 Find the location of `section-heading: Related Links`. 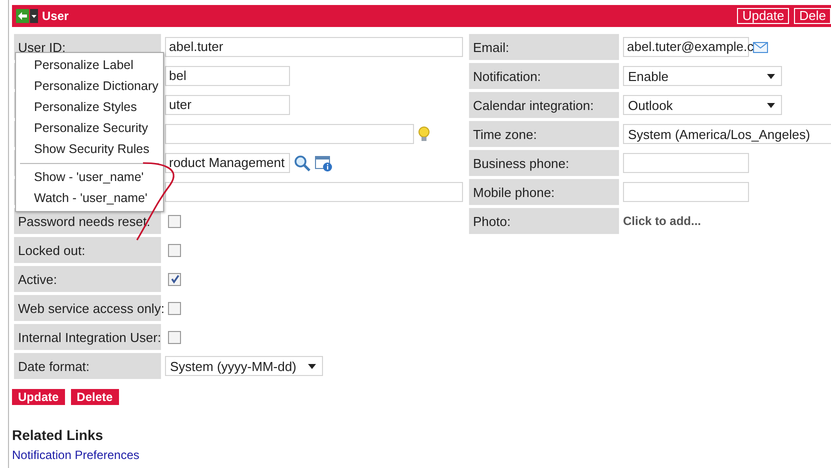

section-heading: Related Links is located at coordinates (58, 435).